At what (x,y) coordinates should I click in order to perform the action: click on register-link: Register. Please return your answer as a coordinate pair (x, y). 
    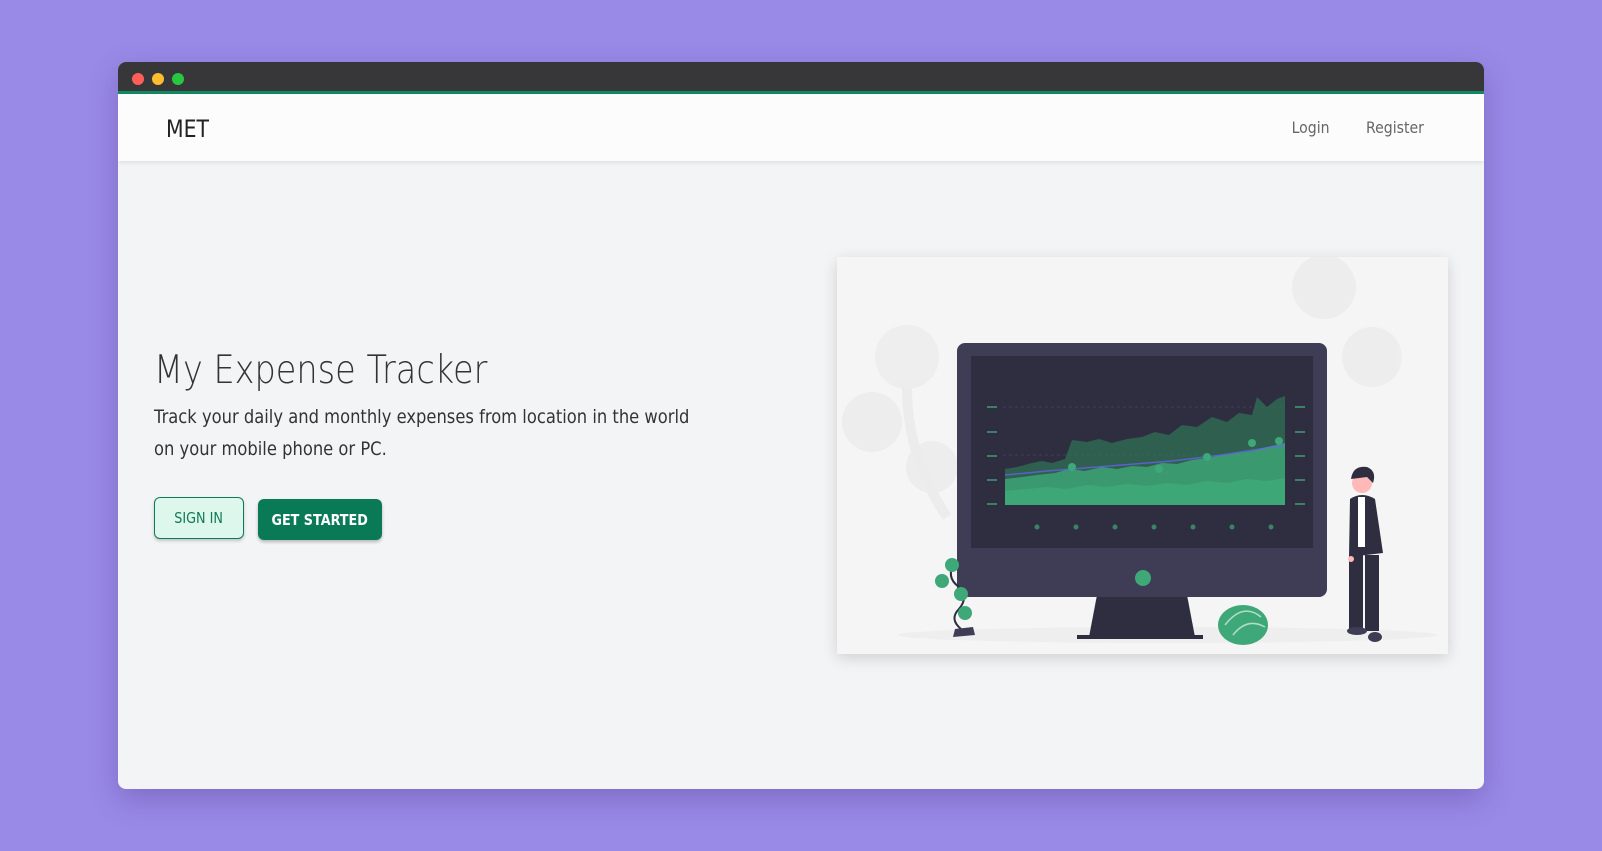
    Looking at the image, I should click on (1395, 127).